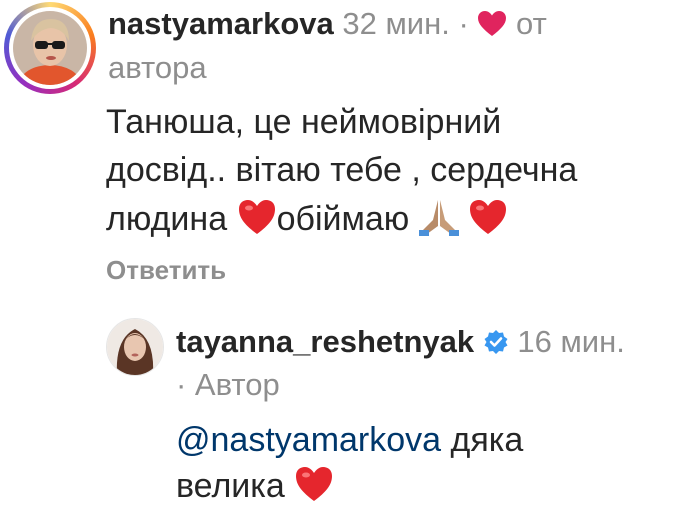 The height and width of the screenshot is (525, 700). What do you see at coordinates (308, 440) in the screenshot?
I see `mention-link: @nastyamarkova` at bounding box center [308, 440].